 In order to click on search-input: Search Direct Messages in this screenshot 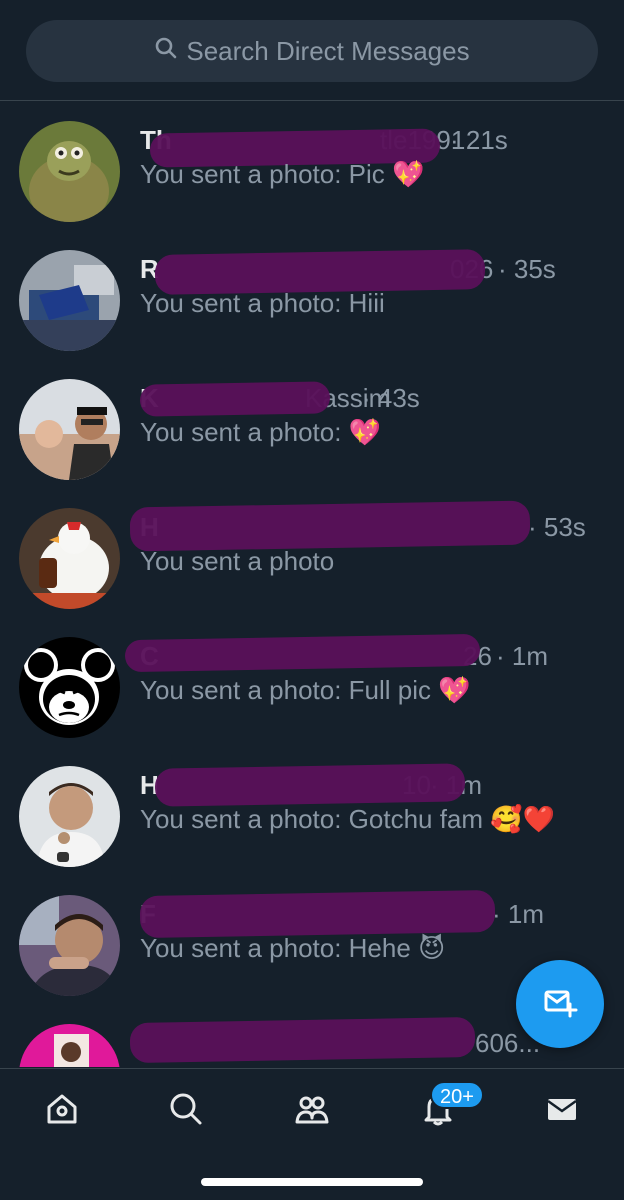, I will do `click(312, 51)`.